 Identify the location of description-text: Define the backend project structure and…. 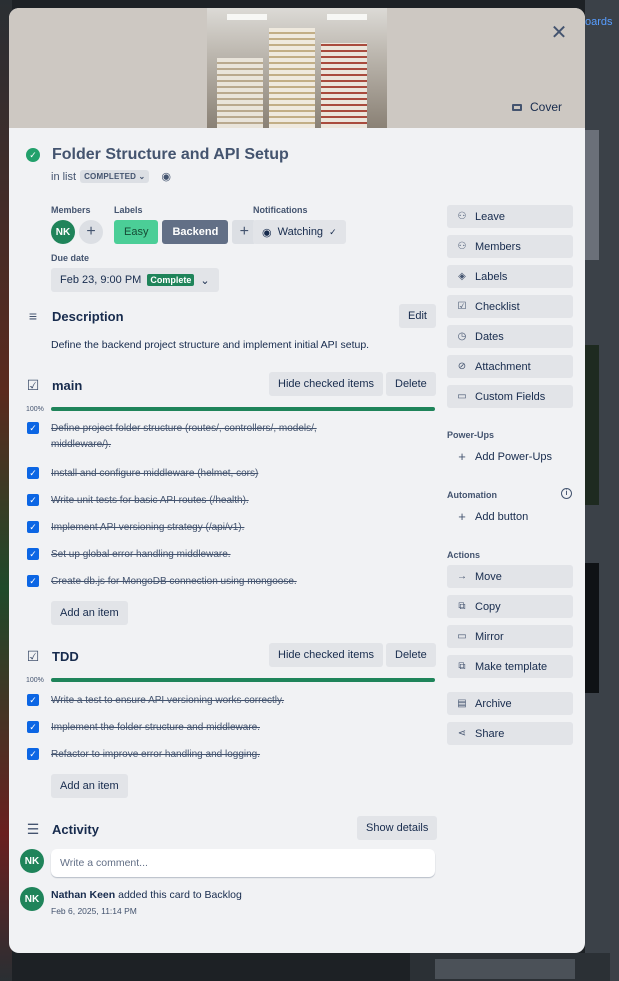
(210, 345).